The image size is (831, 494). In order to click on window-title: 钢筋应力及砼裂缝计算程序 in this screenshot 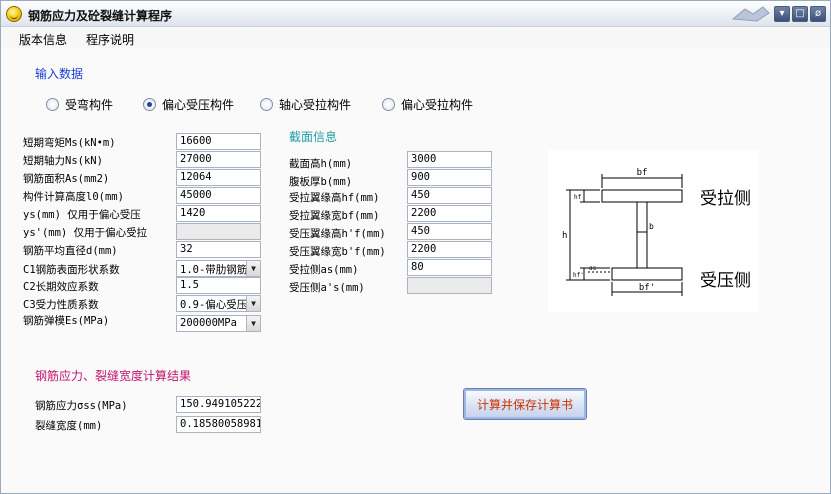, I will do `click(100, 16)`.